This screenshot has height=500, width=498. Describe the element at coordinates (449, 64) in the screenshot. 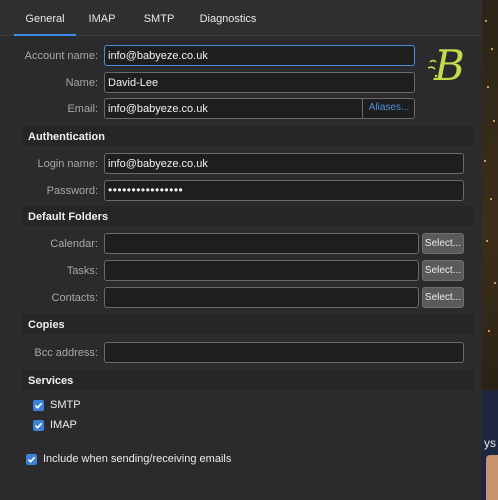

I see `logo-letter: B` at that location.